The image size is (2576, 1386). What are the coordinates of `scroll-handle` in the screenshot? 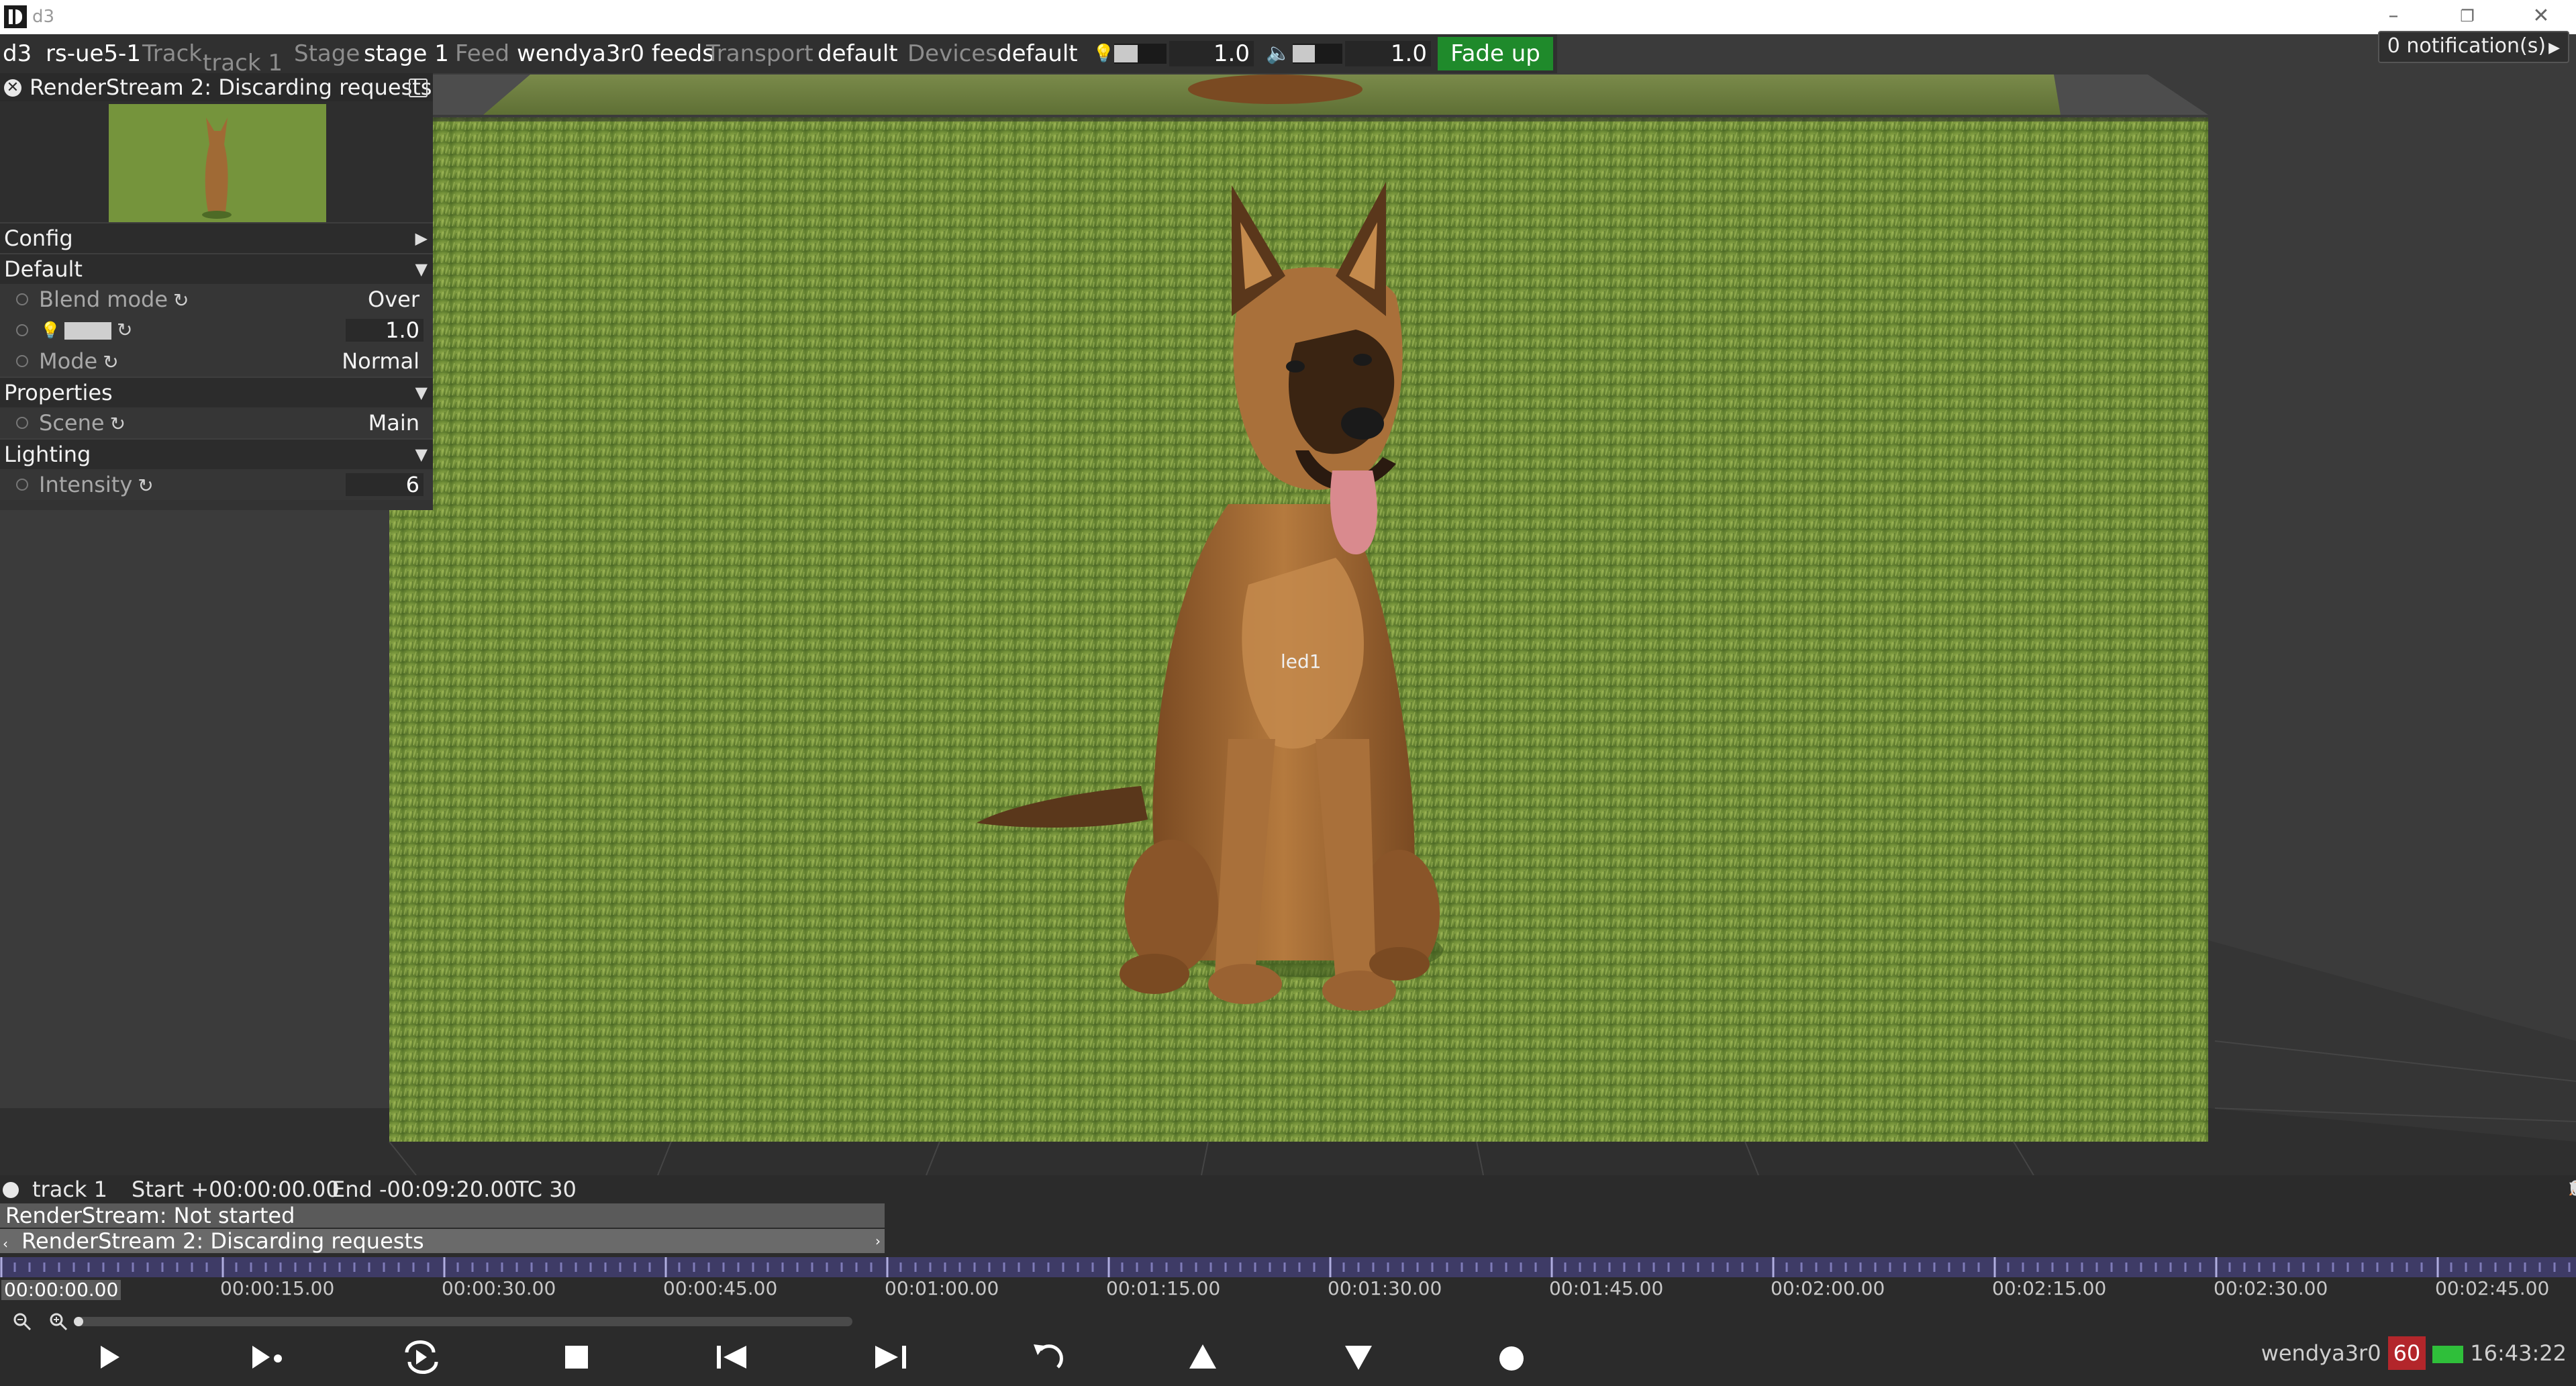 It's located at (78, 1321).